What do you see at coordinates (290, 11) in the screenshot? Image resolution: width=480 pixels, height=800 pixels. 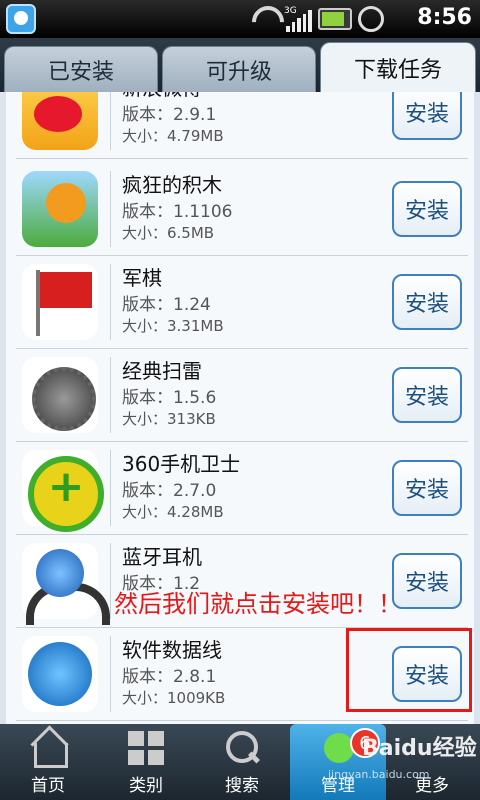 I see `network-type-label: 3G` at bounding box center [290, 11].